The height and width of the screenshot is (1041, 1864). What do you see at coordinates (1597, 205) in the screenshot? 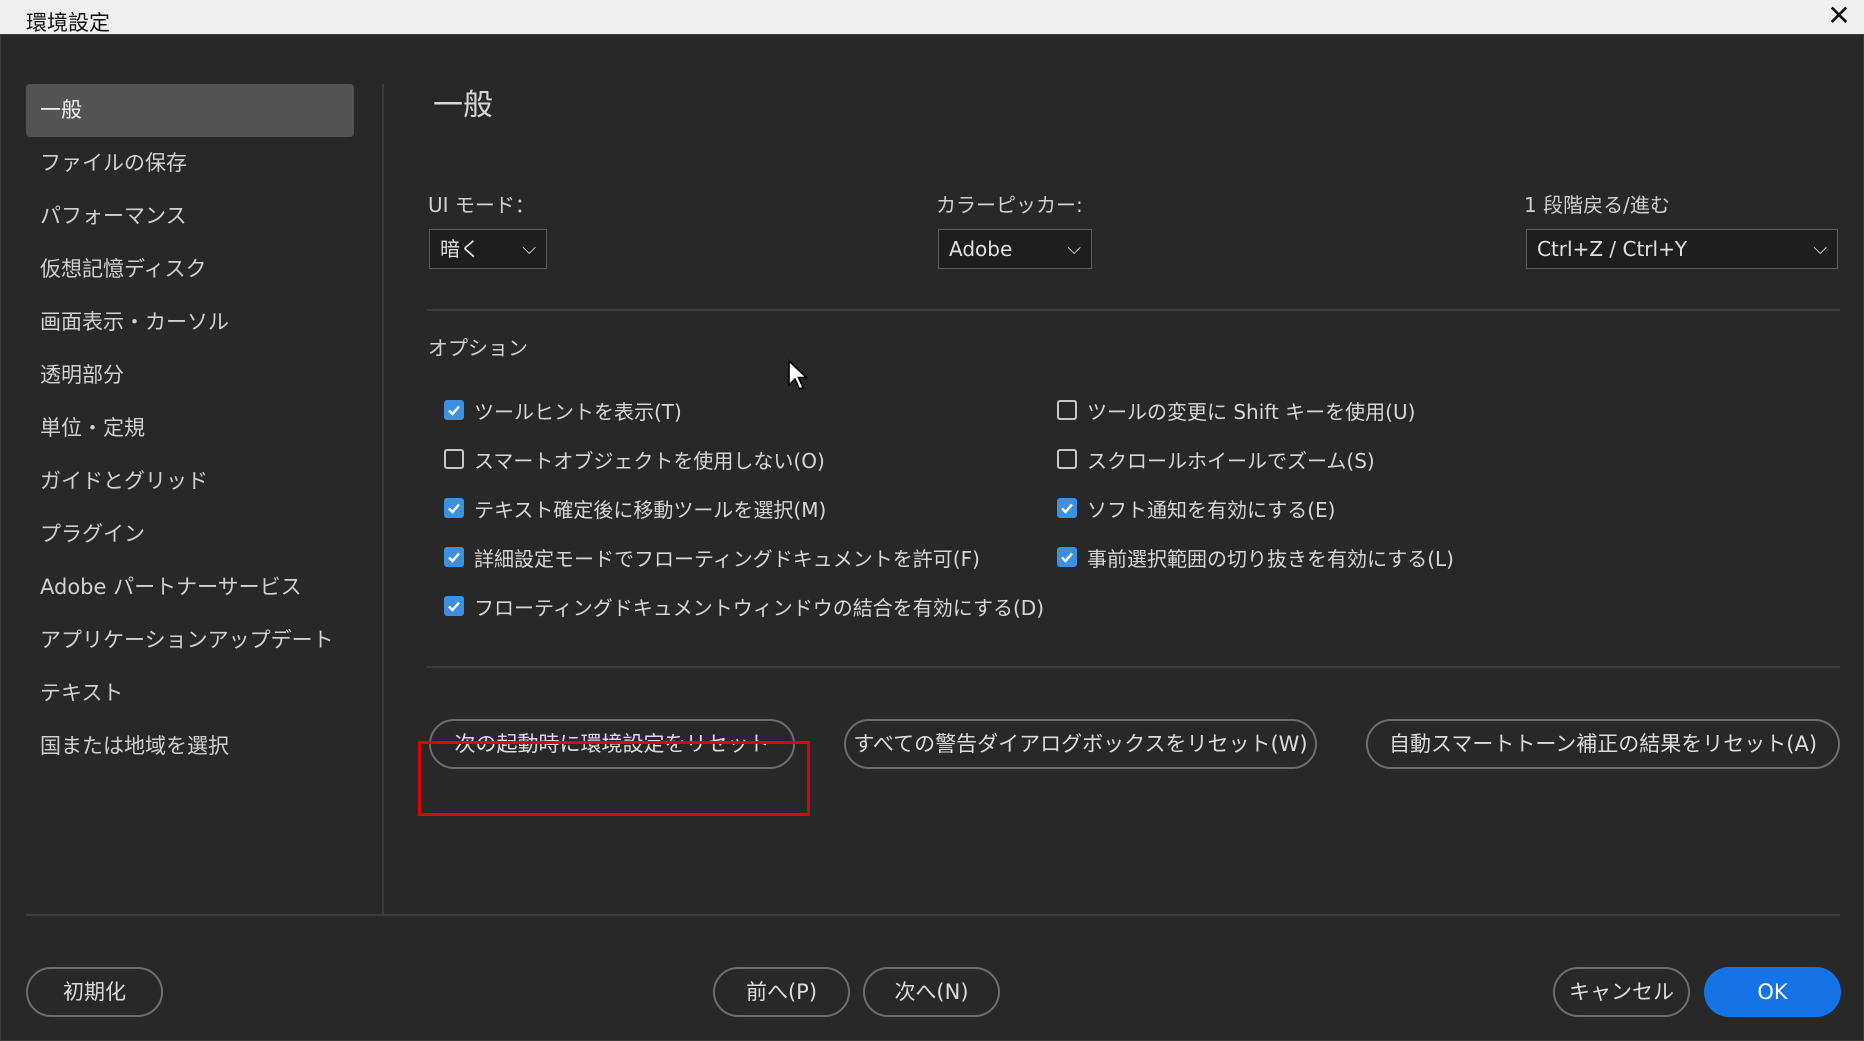
I see `undo-step-label: 1 段階戻る/進む` at bounding box center [1597, 205].